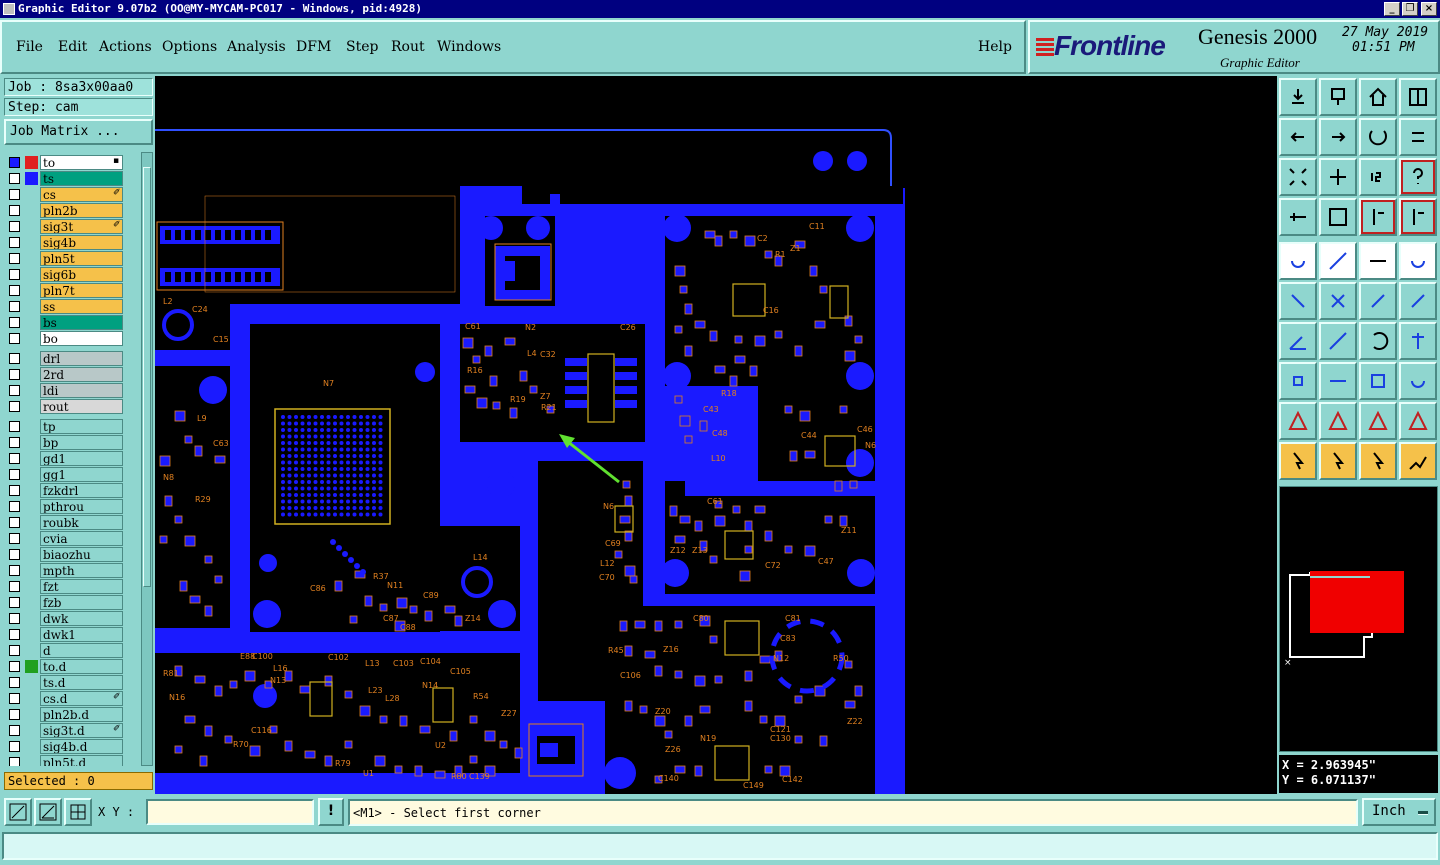 Image resolution: width=1440 pixels, height=865 pixels. Describe the element at coordinates (81, 226) in the screenshot. I see `layer-name: sig3t` at that location.